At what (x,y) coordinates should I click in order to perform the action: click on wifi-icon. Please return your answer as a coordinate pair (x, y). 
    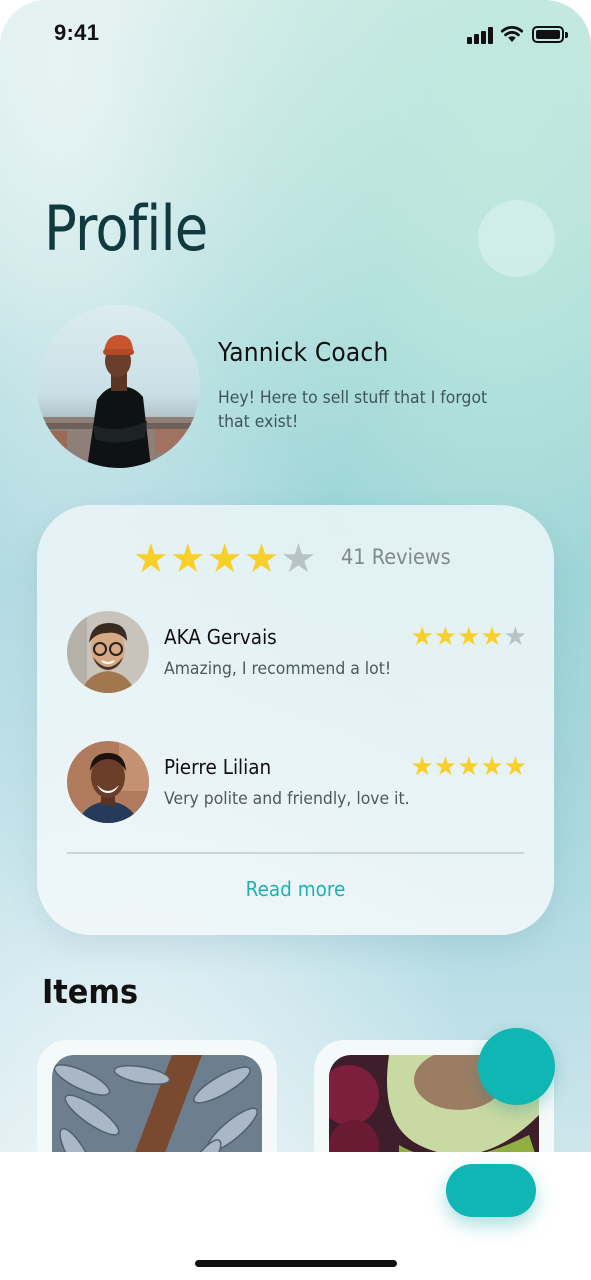
    Looking at the image, I should click on (512, 34).